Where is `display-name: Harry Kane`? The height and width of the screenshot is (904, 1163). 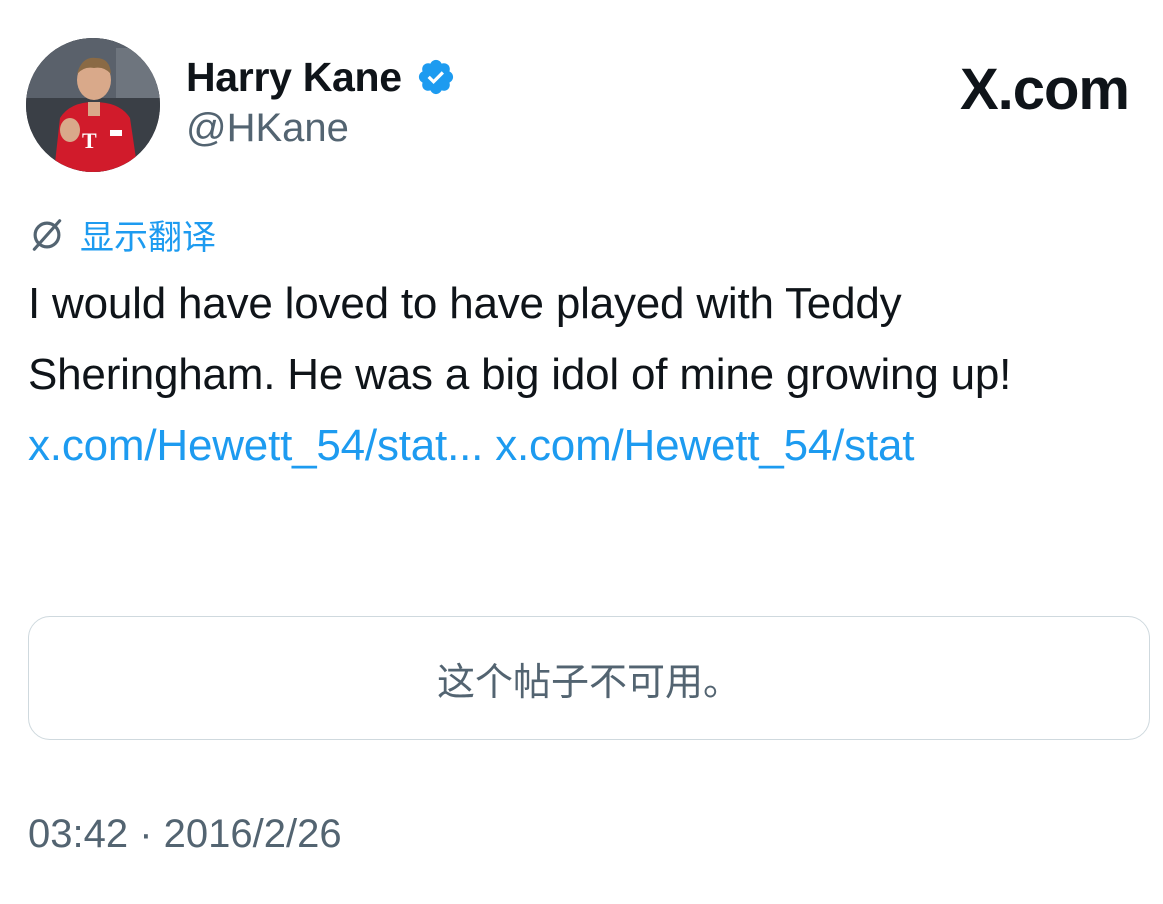
display-name: Harry Kane is located at coordinates (294, 77).